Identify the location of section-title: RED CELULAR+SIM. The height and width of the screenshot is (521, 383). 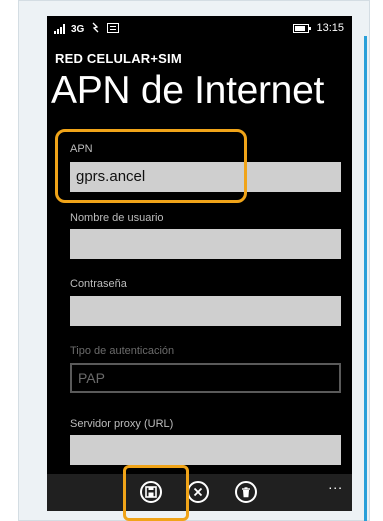
(118, 58).